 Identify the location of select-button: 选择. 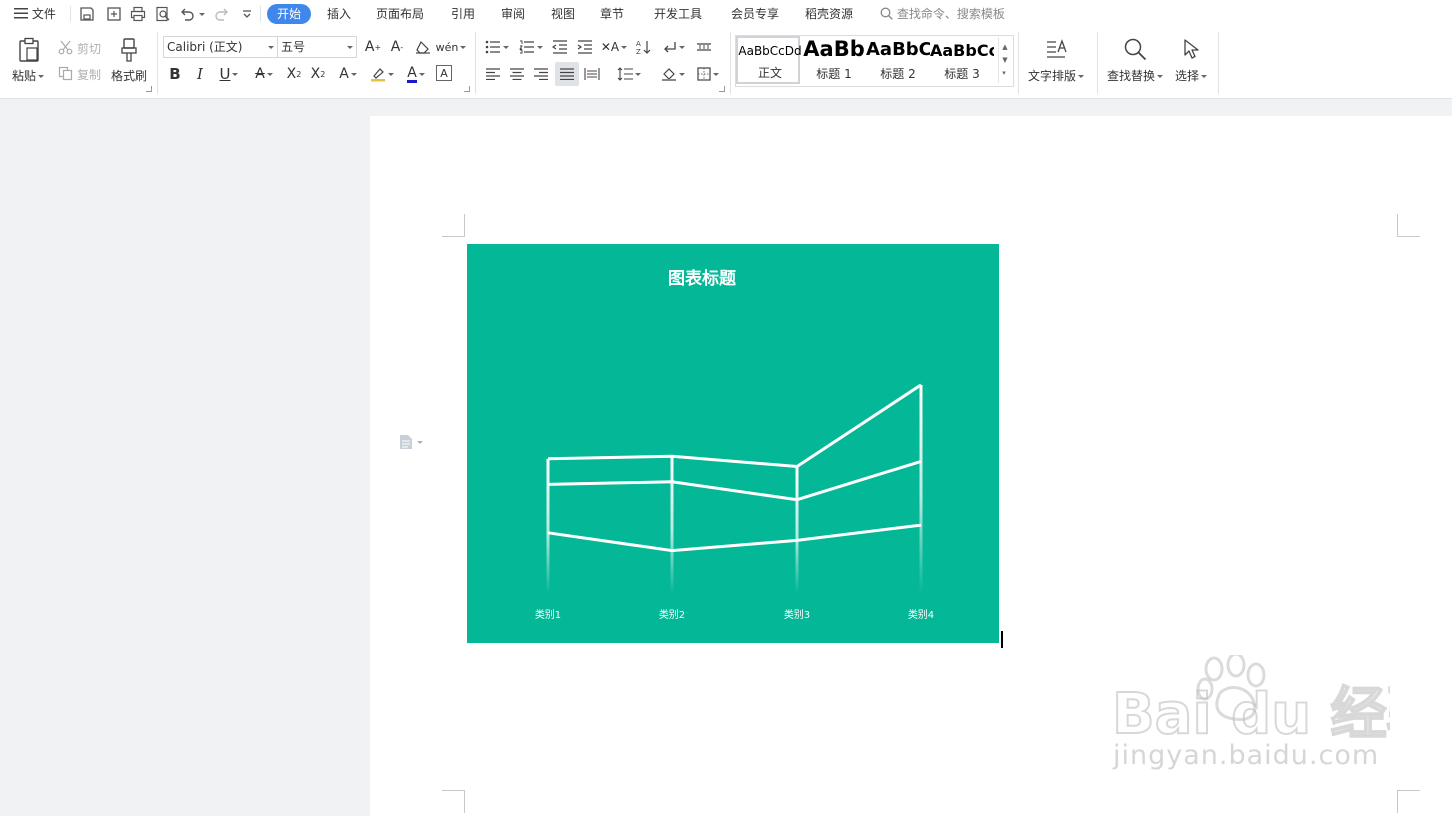
(1191, 75).